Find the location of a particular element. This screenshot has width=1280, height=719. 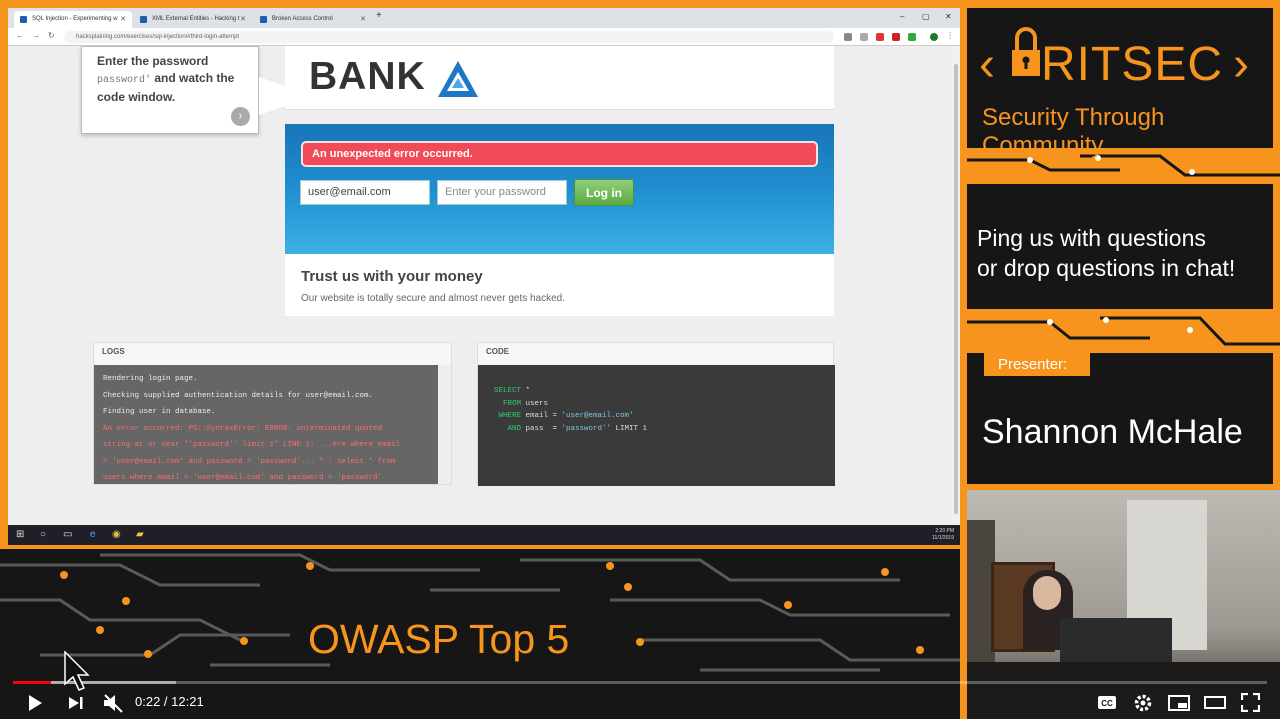

chevron-left-icon: ‹ is located at coordinates (987, 64).